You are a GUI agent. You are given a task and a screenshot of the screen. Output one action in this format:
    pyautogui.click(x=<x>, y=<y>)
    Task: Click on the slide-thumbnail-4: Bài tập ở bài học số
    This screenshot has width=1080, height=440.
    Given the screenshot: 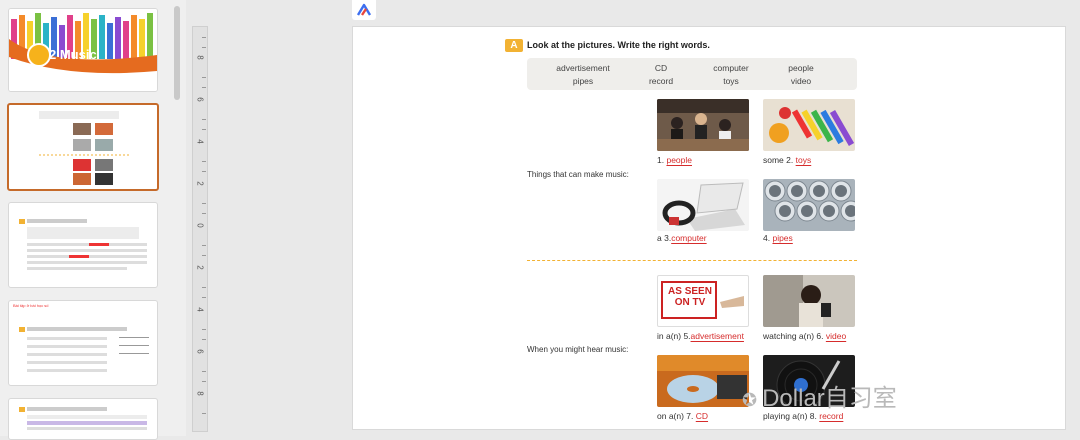 What is the action you would take?
    pyautogui.click(x=83, y=343)
    